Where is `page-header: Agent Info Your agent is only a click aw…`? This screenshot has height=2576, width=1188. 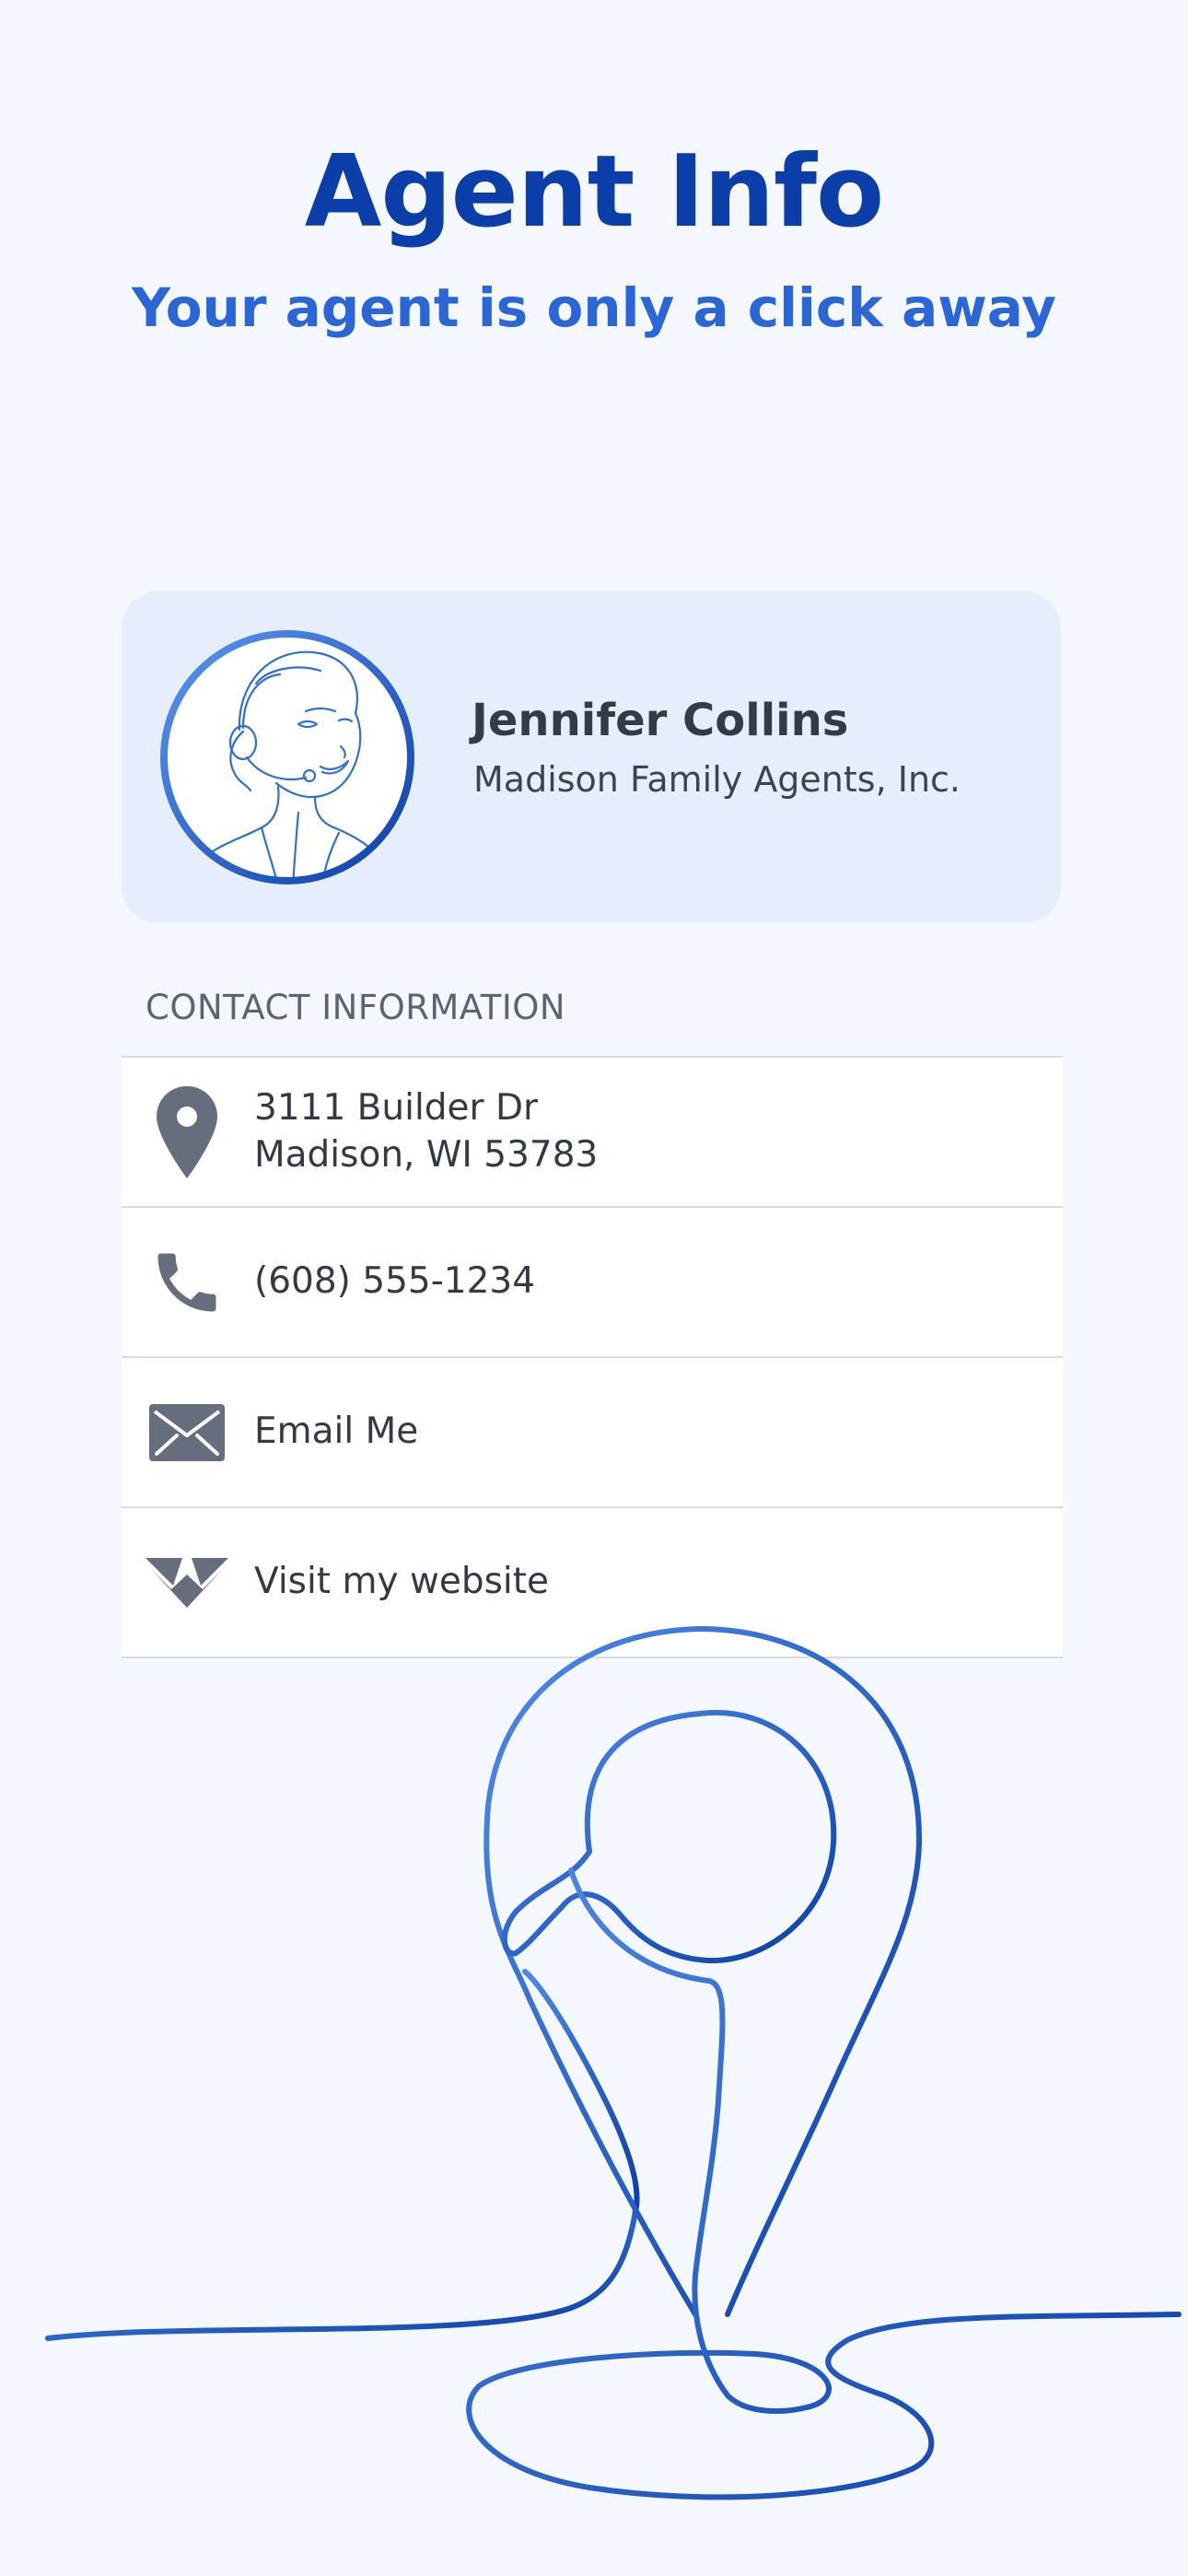
page-header: Agent Info Your agent is only a click aw… is located at coordinates (594, 237).